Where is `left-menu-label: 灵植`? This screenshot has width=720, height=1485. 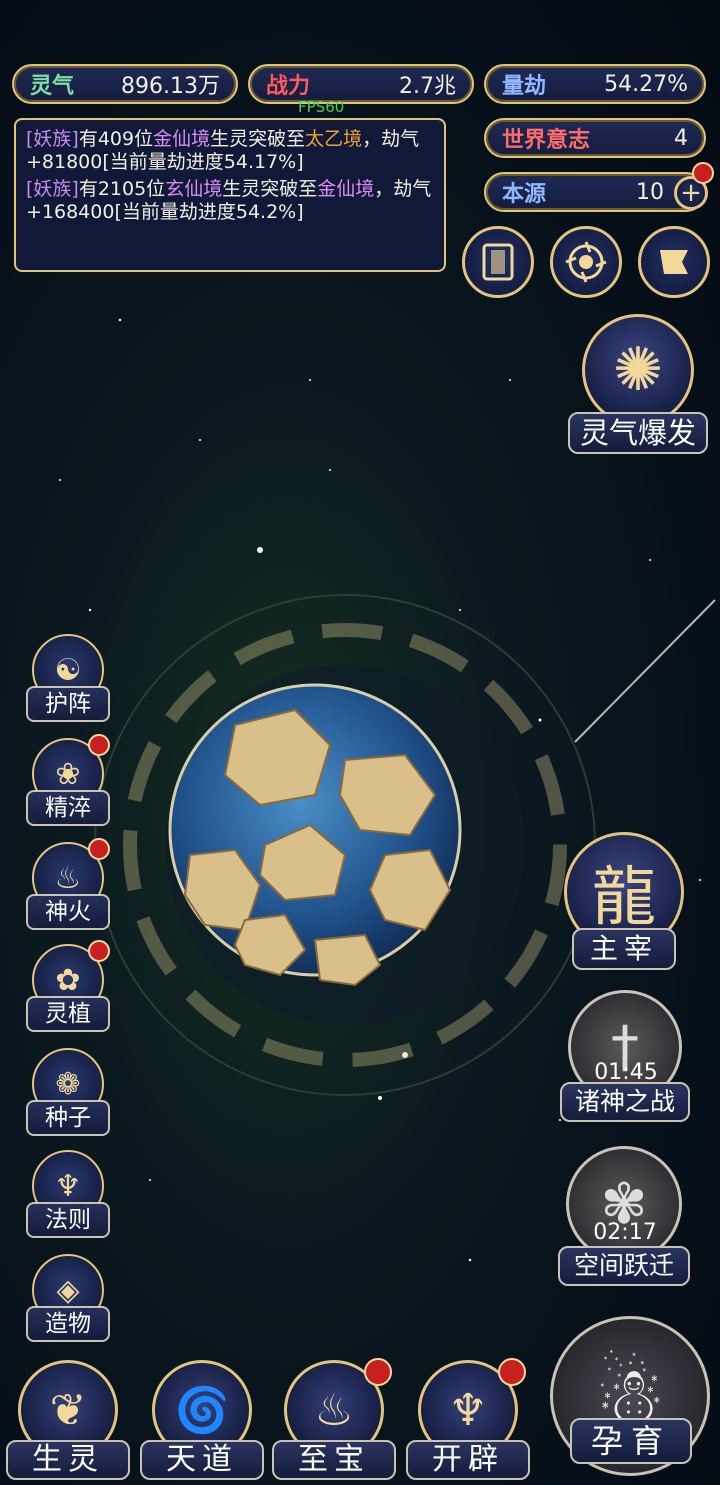 left-menu-label: 灵植 is located at coordinates (68, 1014).